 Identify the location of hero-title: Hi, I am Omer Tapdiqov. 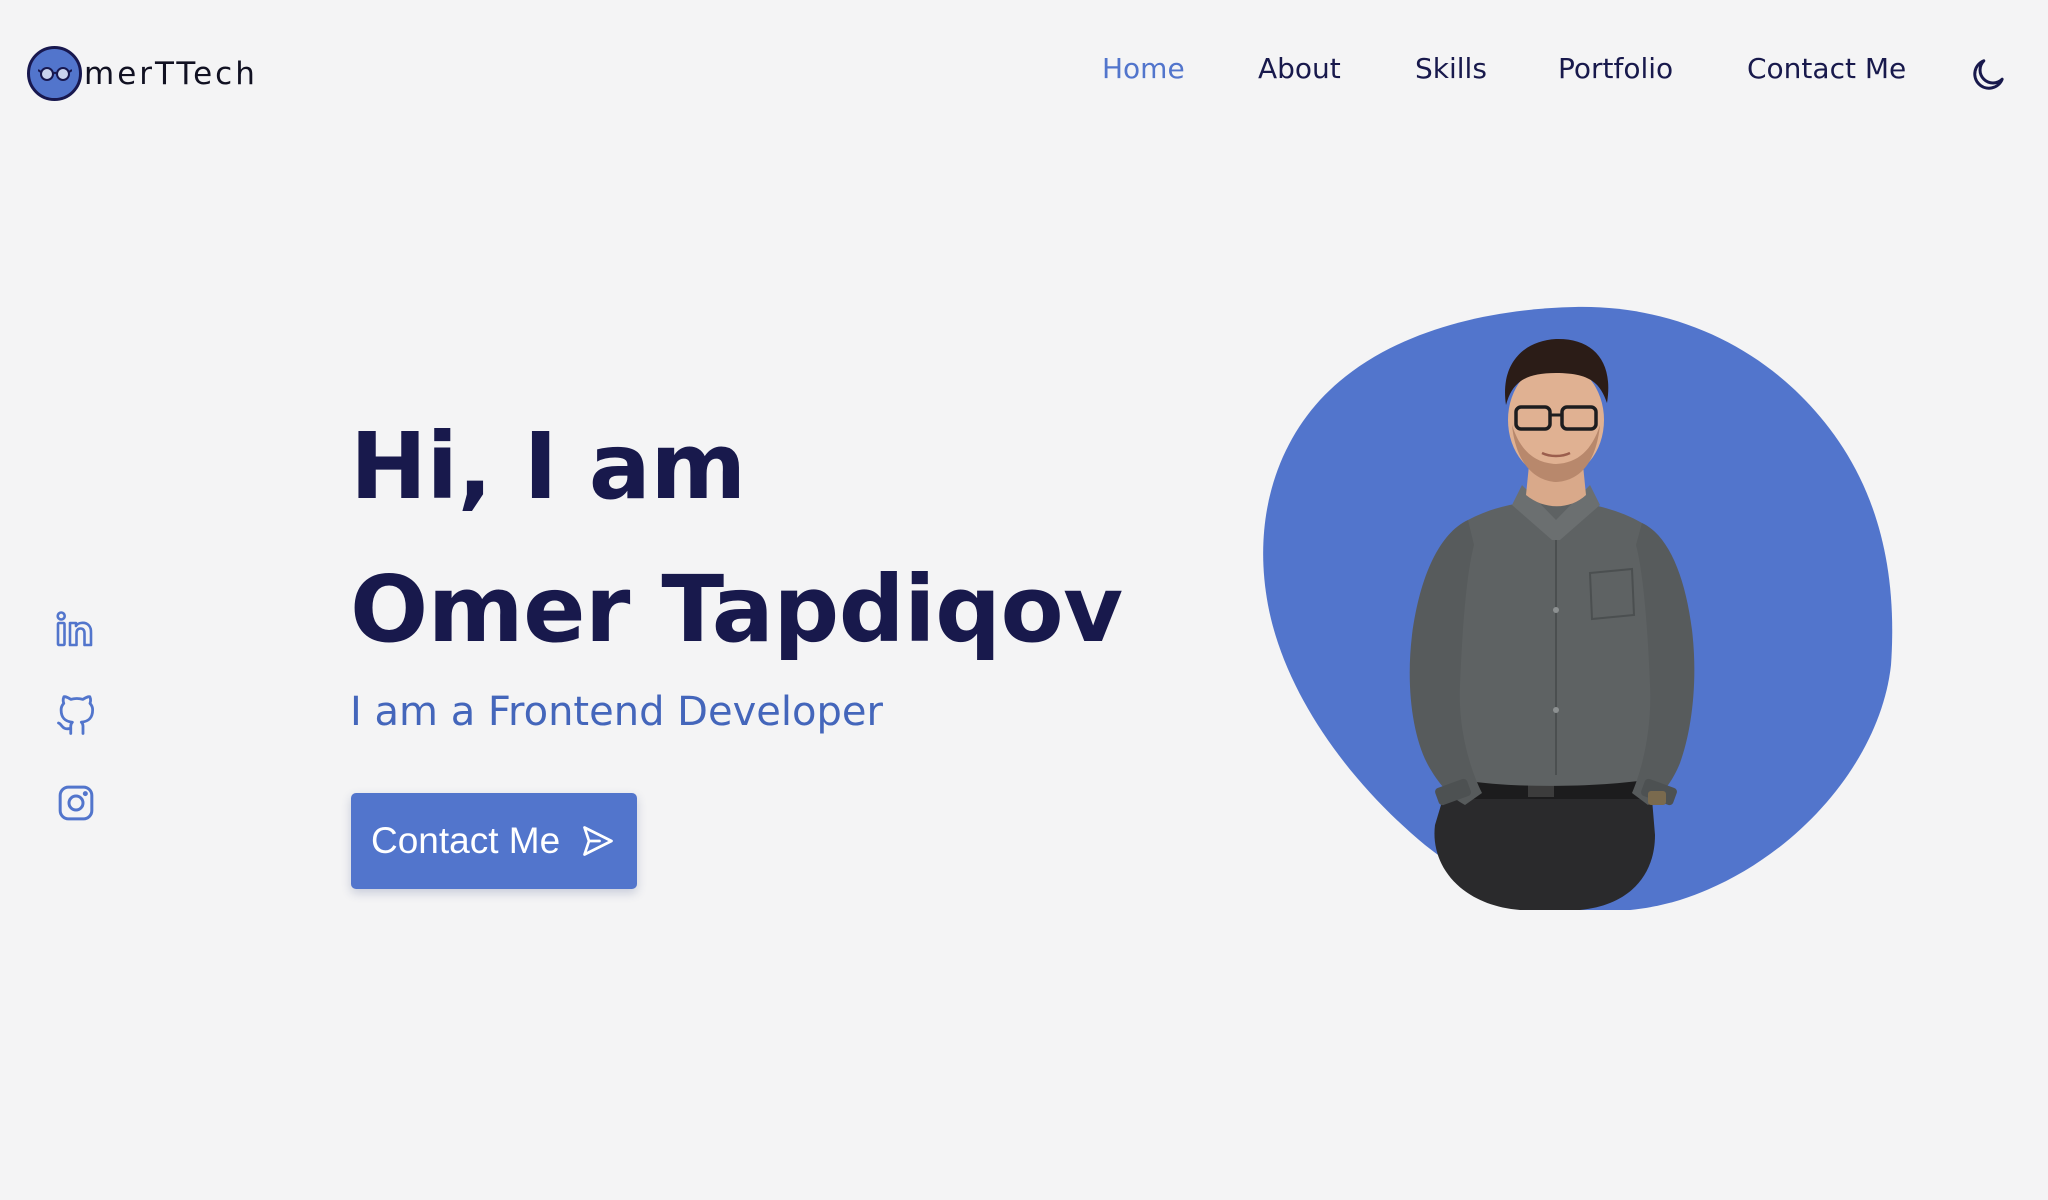
(736, 538).